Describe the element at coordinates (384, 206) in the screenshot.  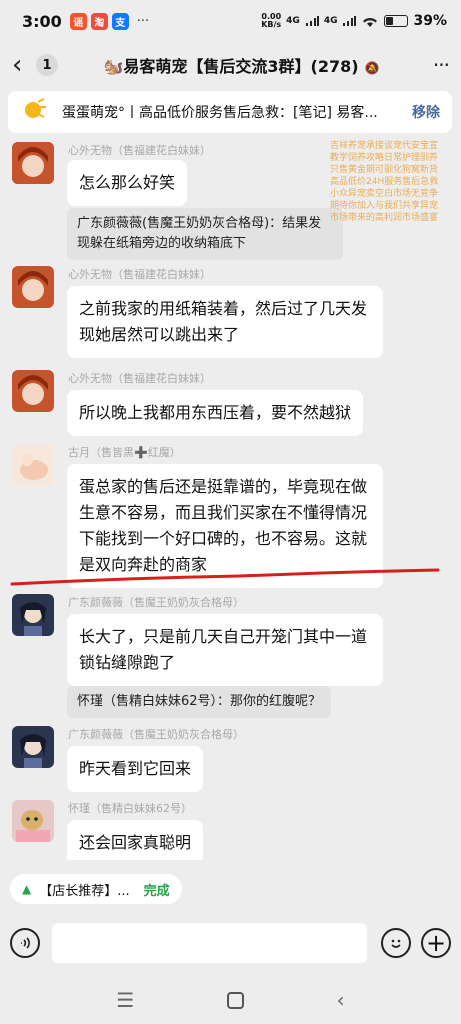
I see `overlay-line: 期待你加入与我们共享异宠` at that location.